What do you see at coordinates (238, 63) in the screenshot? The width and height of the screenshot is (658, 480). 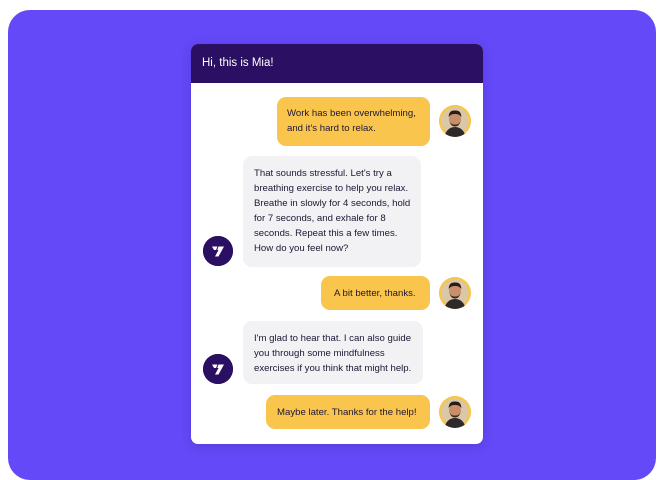 I see `chat-title: Hi, this is Mia!` at bounding box center [238, 63].